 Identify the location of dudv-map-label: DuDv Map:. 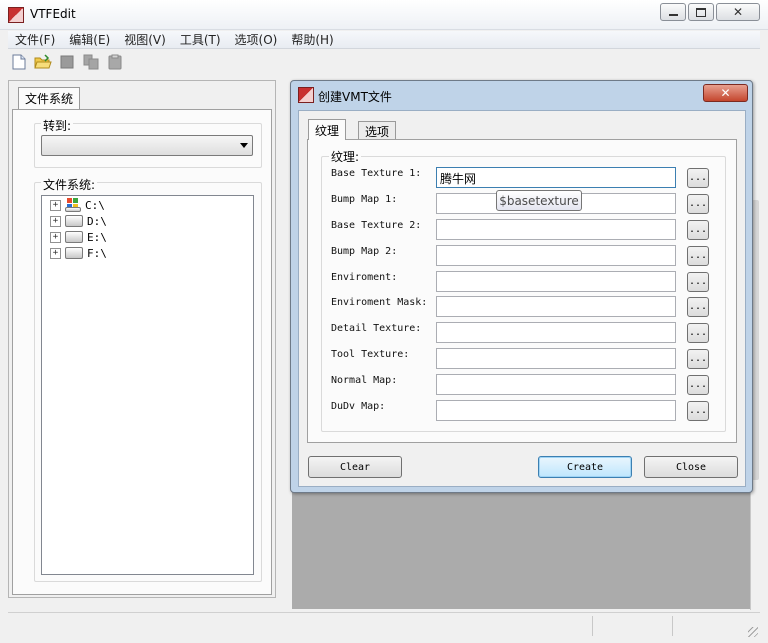
(358, 406).